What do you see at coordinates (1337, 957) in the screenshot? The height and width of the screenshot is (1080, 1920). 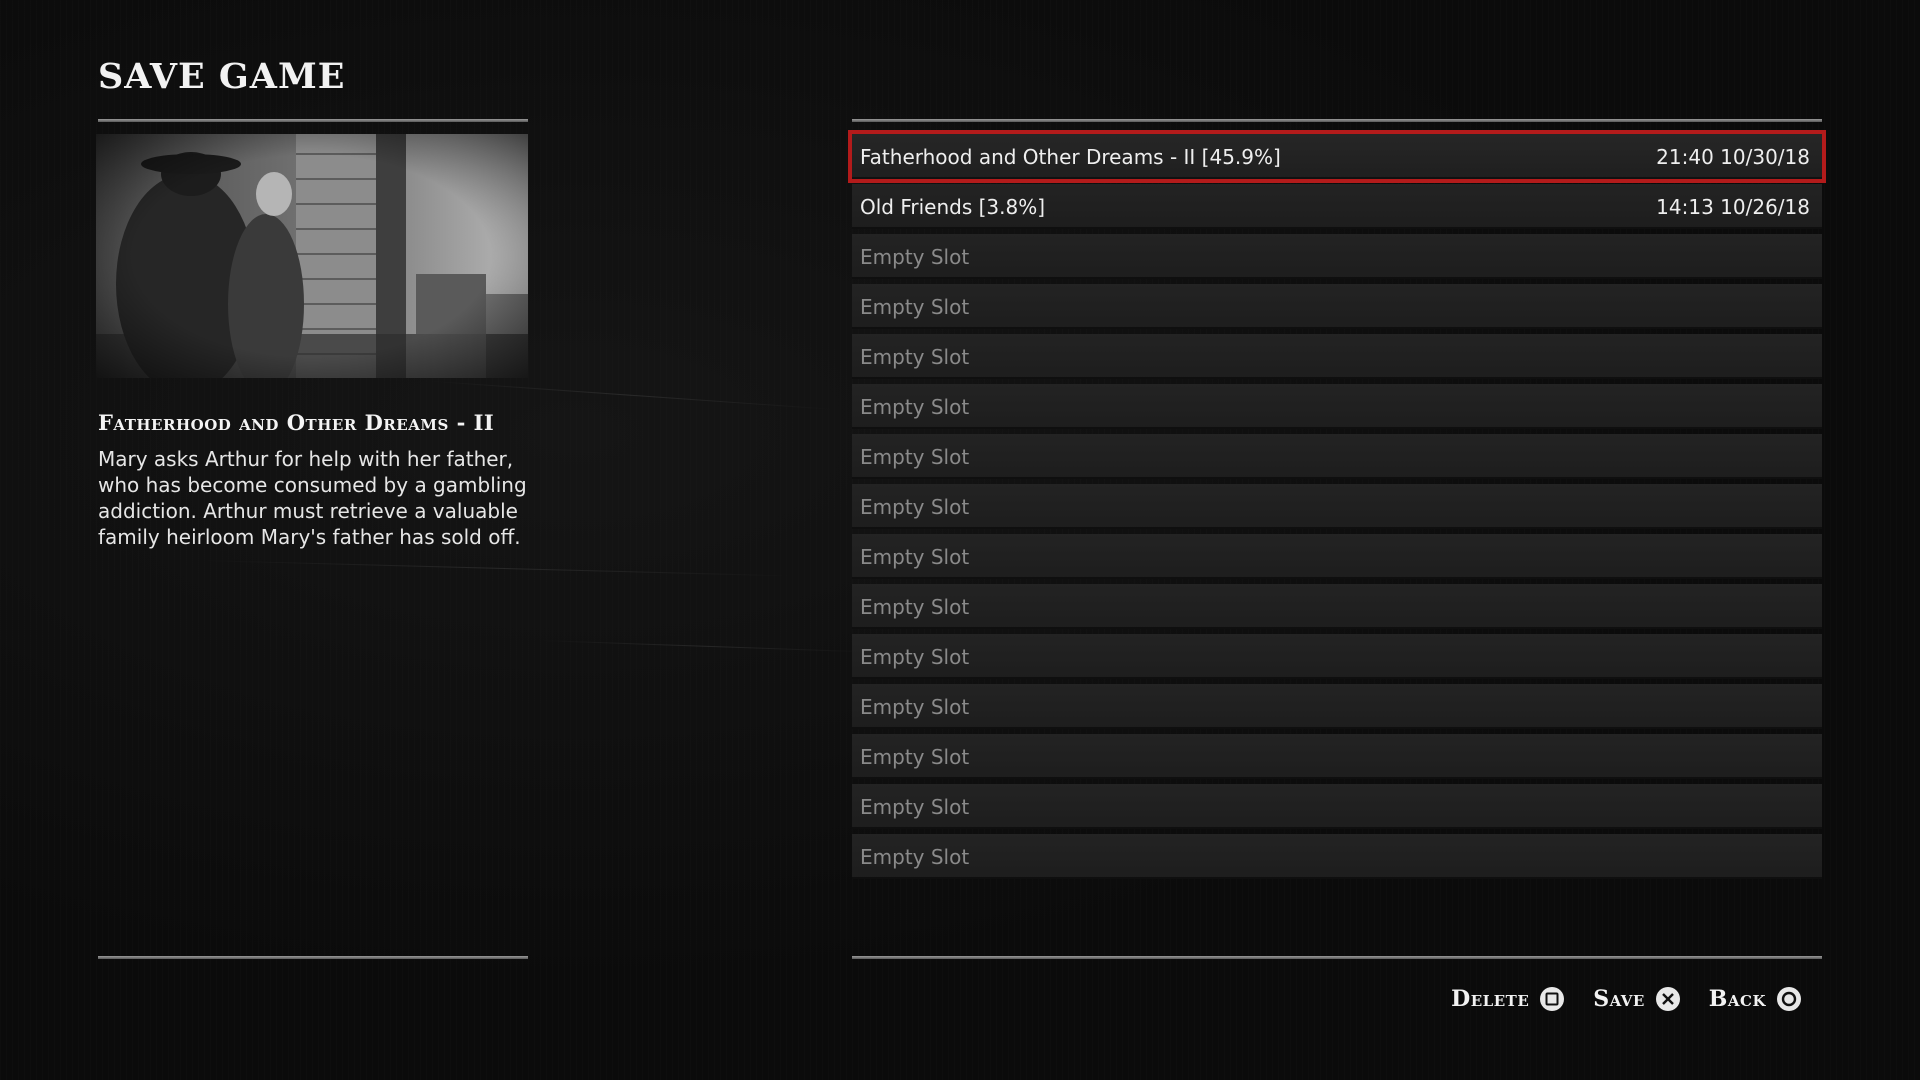 I see `right-bottom-divider` at bounding box center [1337, 957].